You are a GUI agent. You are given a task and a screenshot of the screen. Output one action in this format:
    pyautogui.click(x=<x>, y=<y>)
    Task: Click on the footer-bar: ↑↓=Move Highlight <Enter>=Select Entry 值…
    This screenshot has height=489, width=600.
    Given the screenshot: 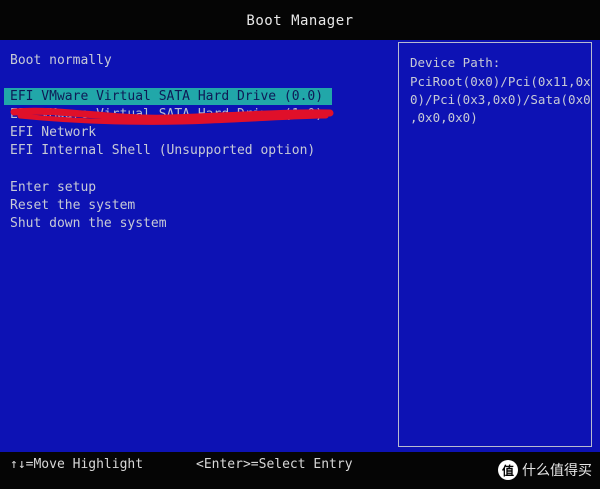 What is the action you would take?
    pyautogui.click(x=300, y=470)
    